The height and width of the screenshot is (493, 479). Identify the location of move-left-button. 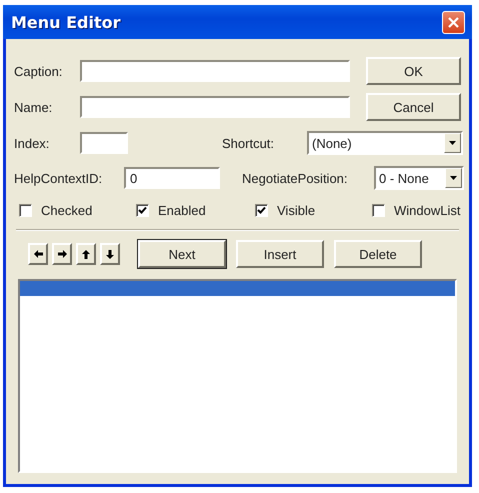
(38, 254).